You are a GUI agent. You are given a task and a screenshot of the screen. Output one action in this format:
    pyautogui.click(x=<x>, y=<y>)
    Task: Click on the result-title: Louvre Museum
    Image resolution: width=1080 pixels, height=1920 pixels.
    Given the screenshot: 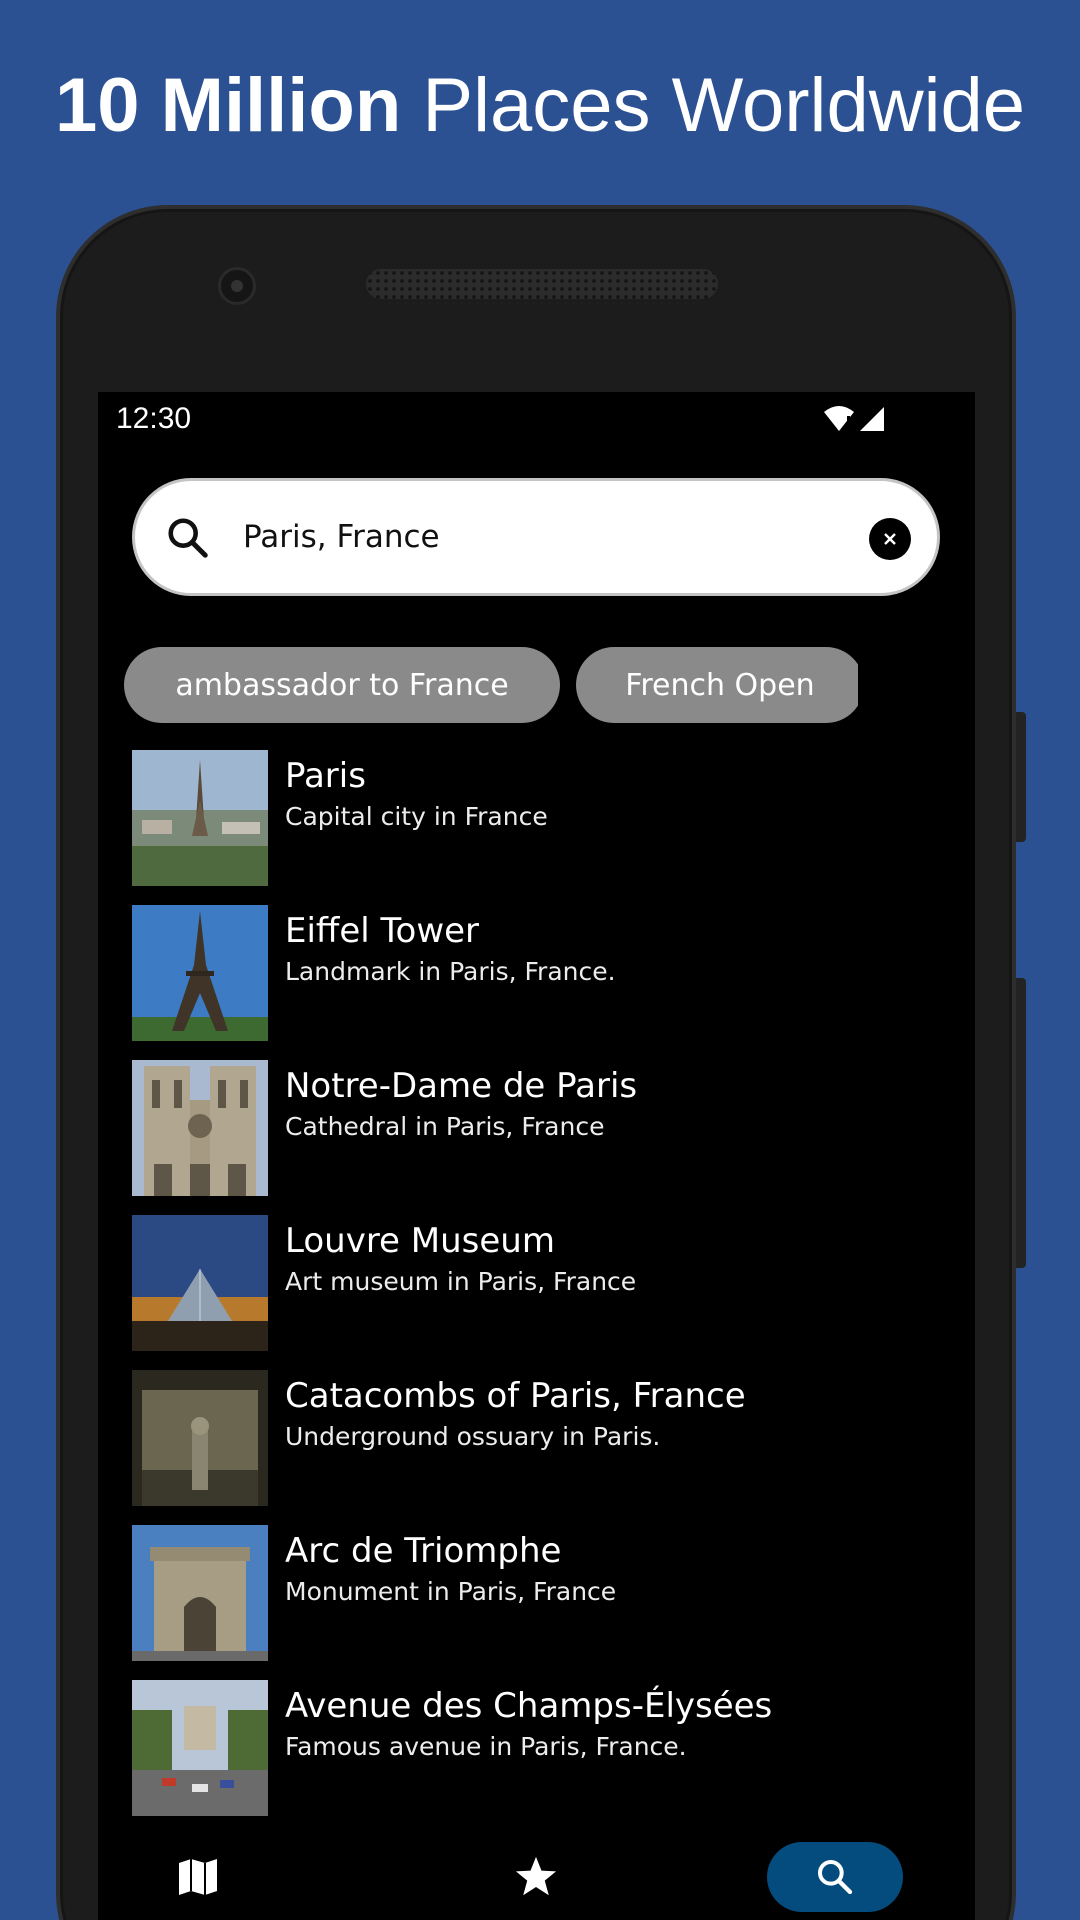 What is the action you would take?
    pyautogui.click(x=420, y=1241)
    